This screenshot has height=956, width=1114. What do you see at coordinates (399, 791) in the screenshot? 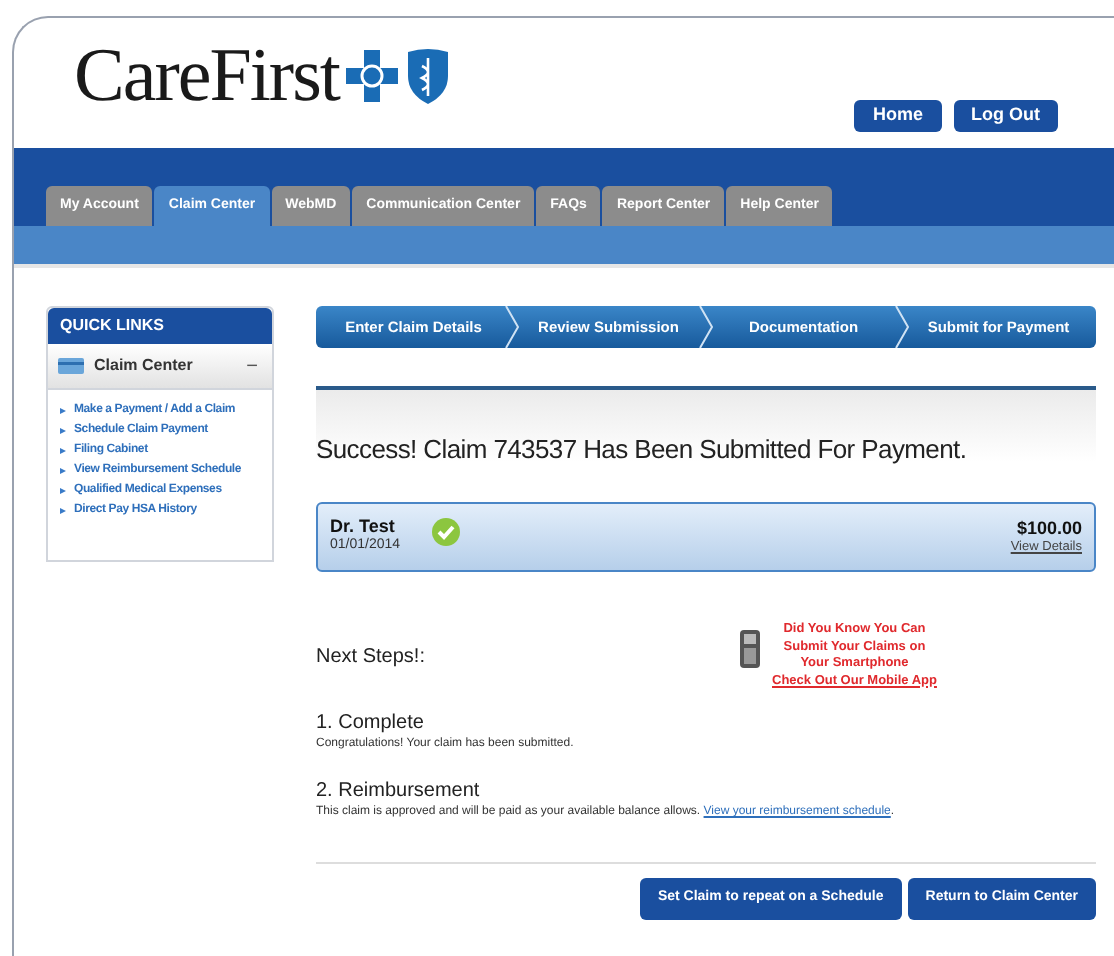
I see `step-heading: 2. Reimbursement` at bounding box center [399, 791].